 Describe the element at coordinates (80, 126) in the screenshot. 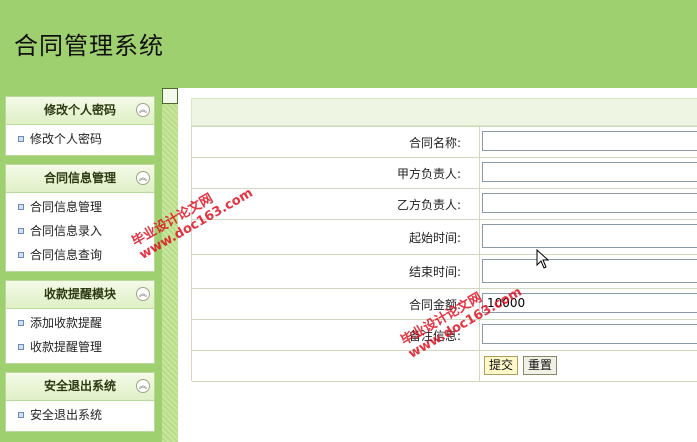

I see `panel-password: 修改个人密码 ︽ 修改个人密码` at that location.